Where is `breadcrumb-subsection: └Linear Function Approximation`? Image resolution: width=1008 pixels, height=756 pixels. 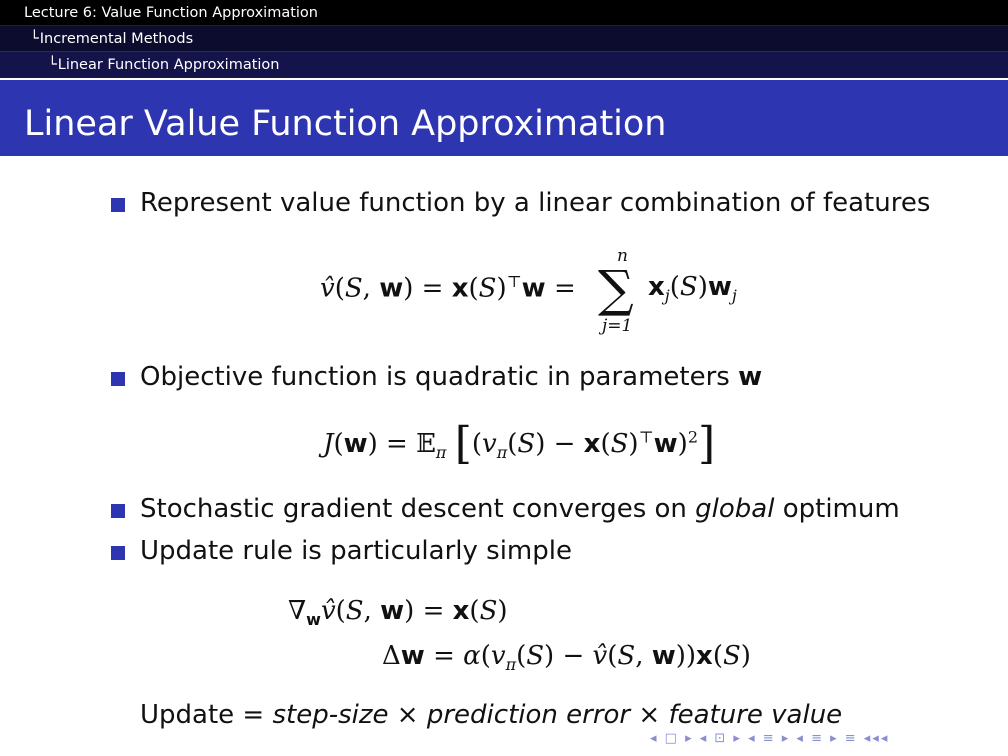
breadcrumb-subsection: └Linear Function Approximation is located at coordinates (504, 65).